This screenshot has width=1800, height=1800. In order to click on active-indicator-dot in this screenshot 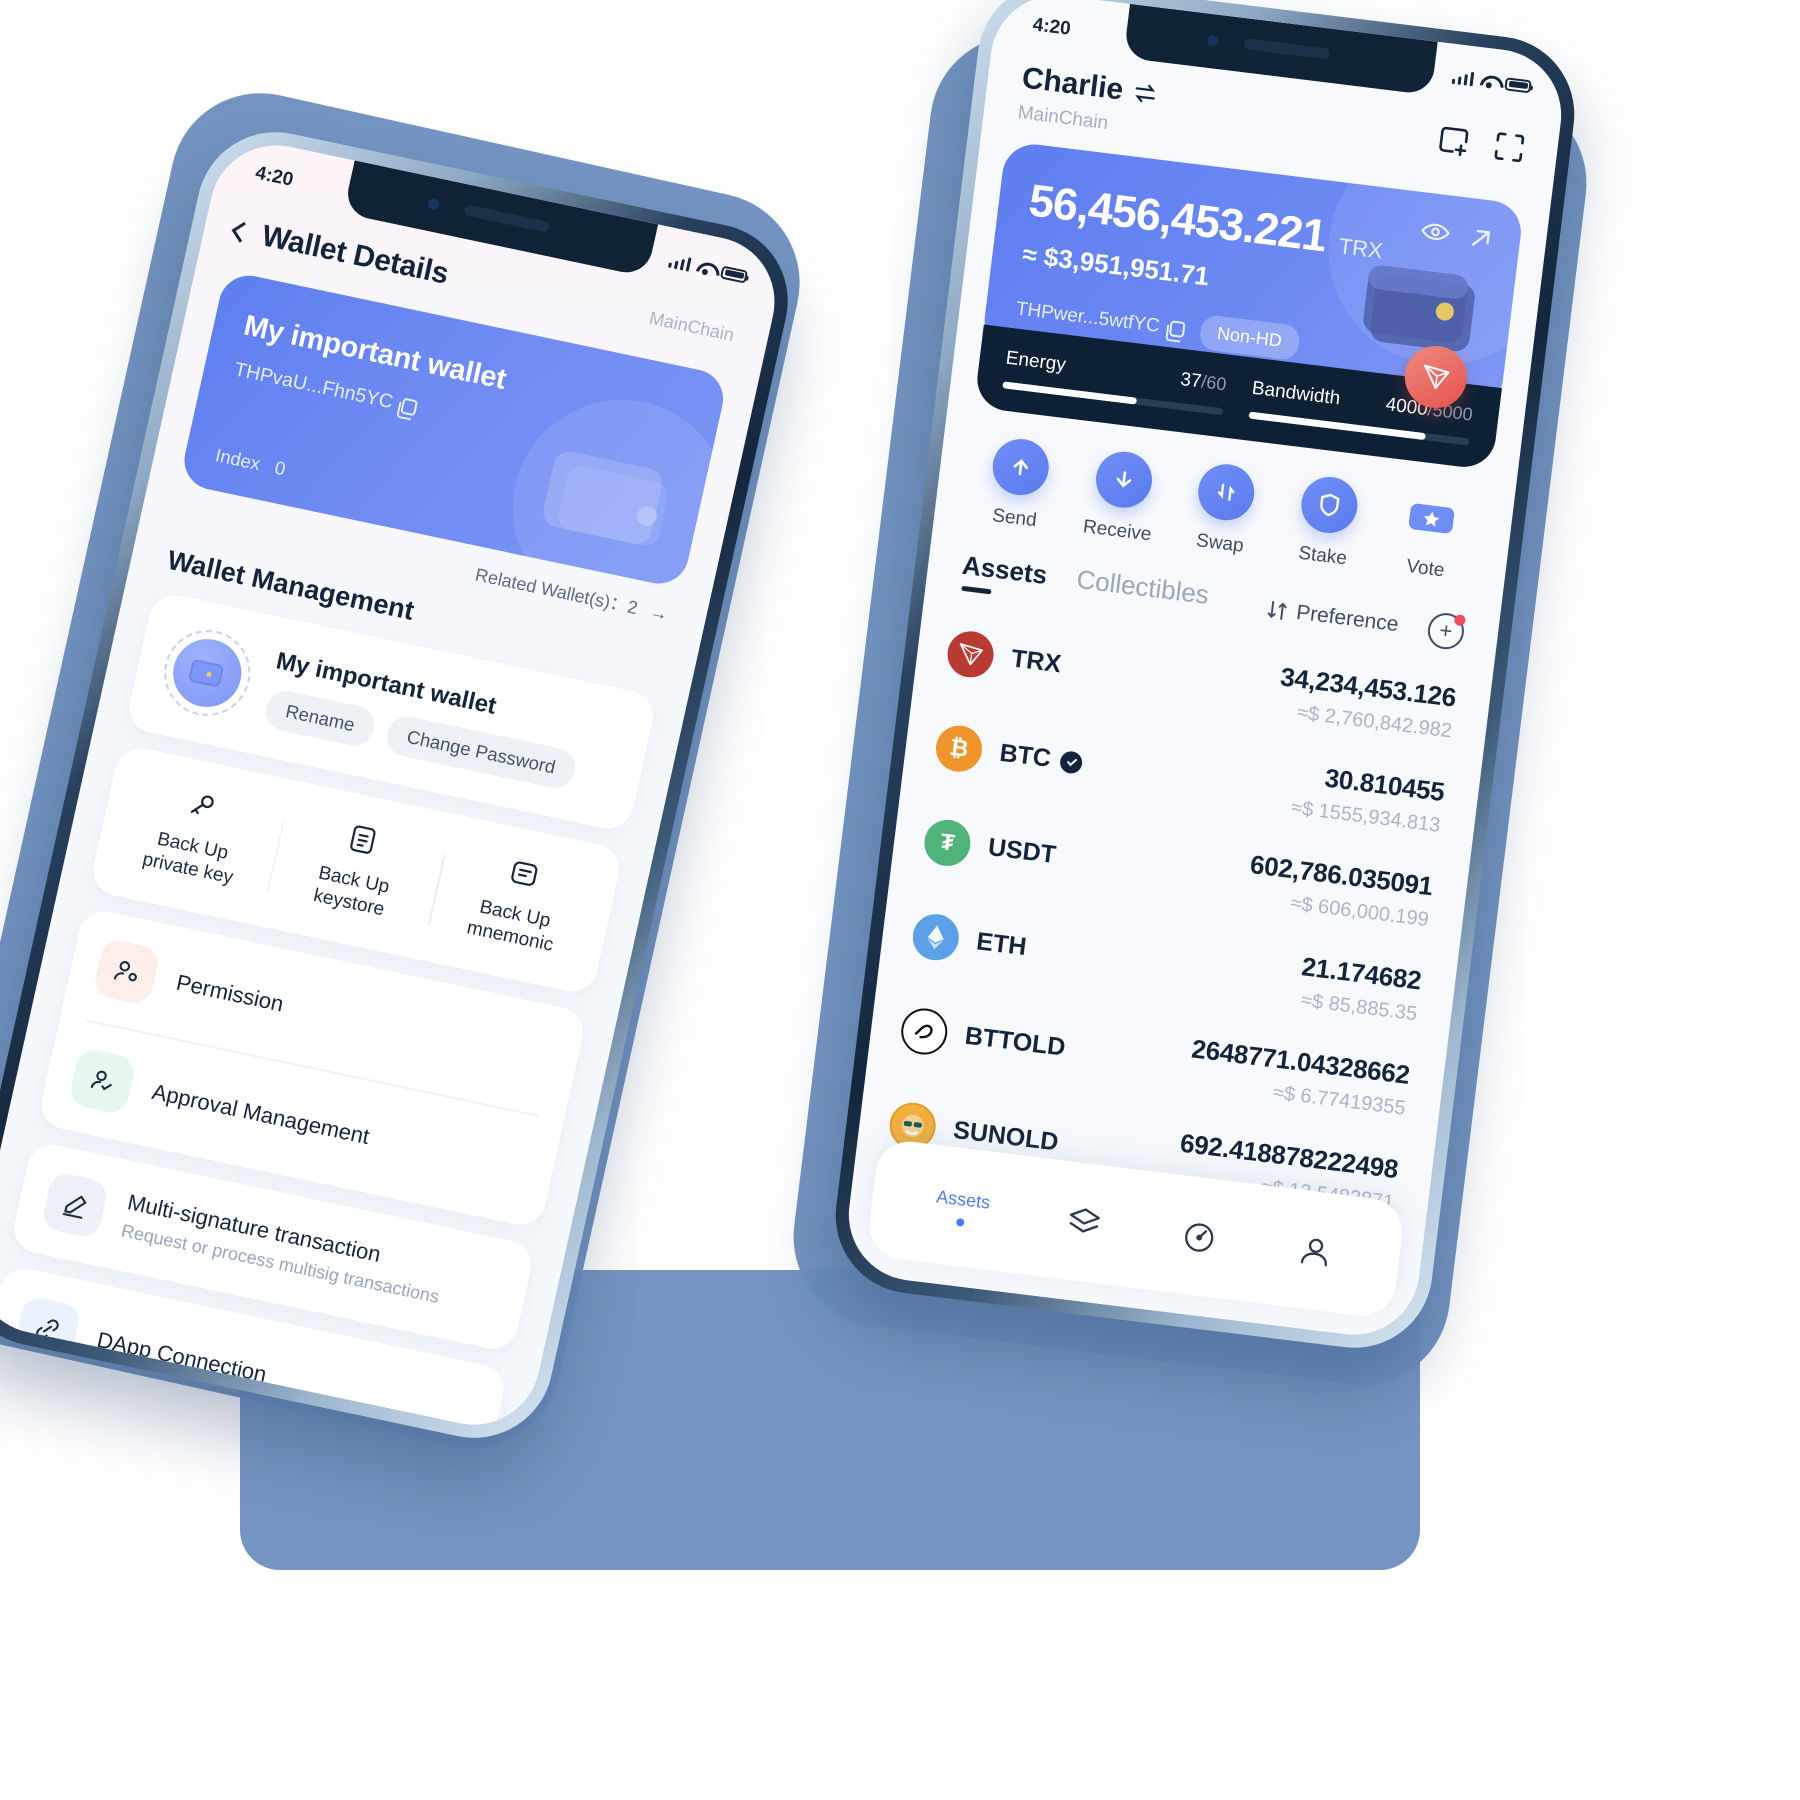, I will do `click(961, 1222)`.